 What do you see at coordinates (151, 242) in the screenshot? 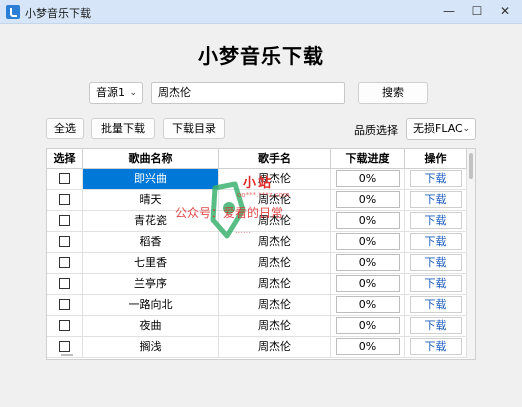
I see `song-name-cell: 稻香` at bounding box center [151, 242].